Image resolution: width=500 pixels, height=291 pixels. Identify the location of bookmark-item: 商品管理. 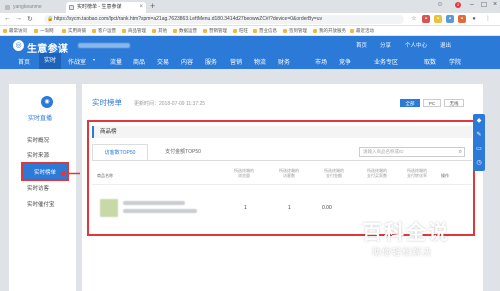
(134, 31).